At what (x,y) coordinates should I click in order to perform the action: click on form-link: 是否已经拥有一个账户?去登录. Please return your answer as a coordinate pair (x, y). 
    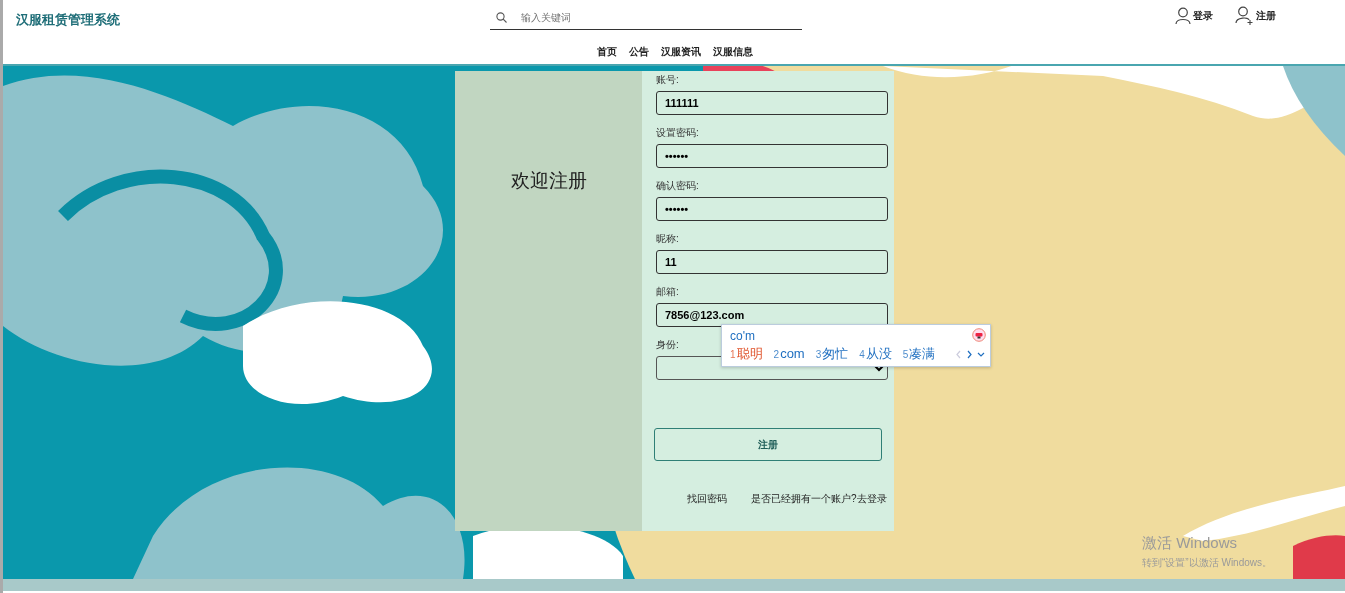
    Looking at the image, I should click on (819, 498).